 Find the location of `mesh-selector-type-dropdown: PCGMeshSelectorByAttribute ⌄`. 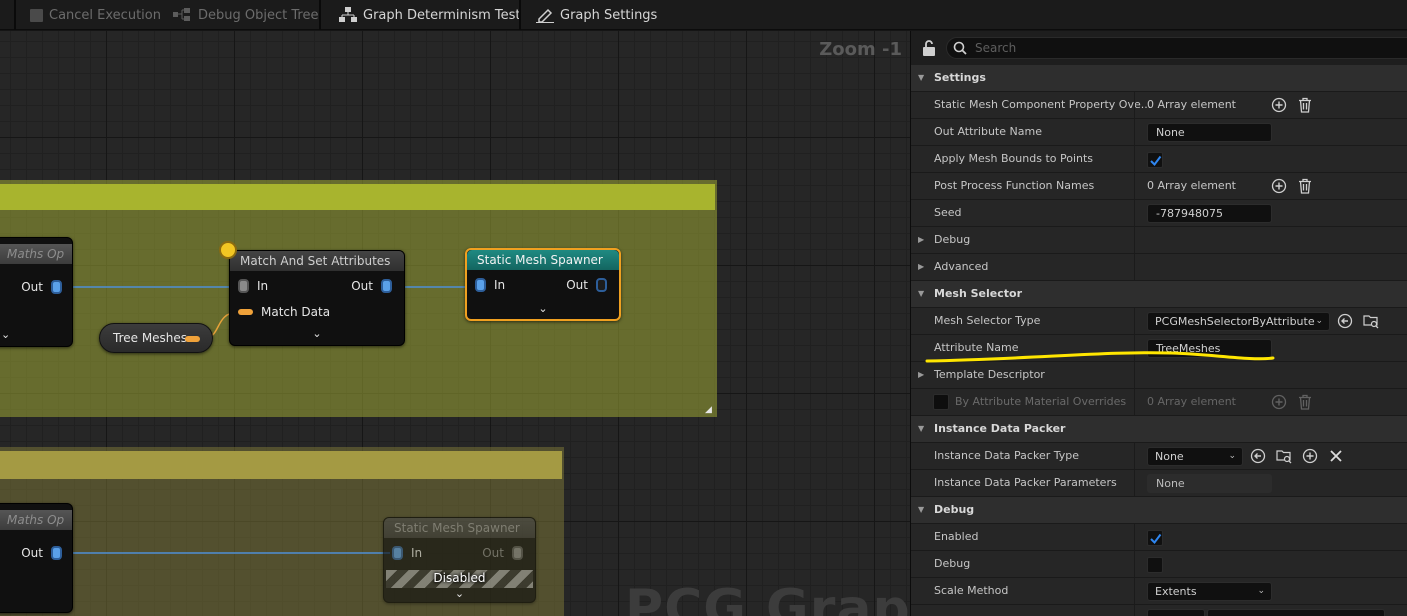

mesh-selector-type-dropdown: PCGMeshSelectorByAttribute ⌄ is located at coordinates (1238, 321).